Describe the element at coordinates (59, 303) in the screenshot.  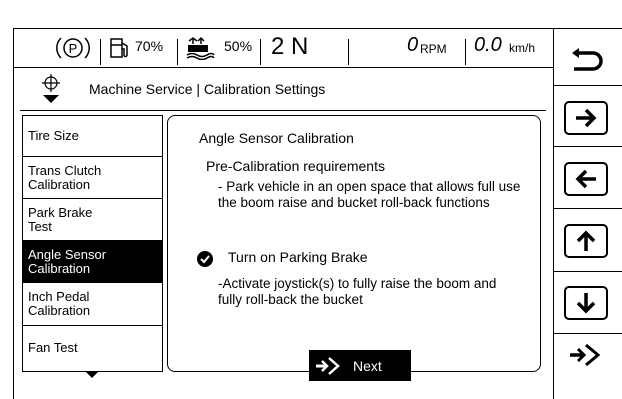
I see `sidebar-item-label: Inch Pedal Calibration` at that location.